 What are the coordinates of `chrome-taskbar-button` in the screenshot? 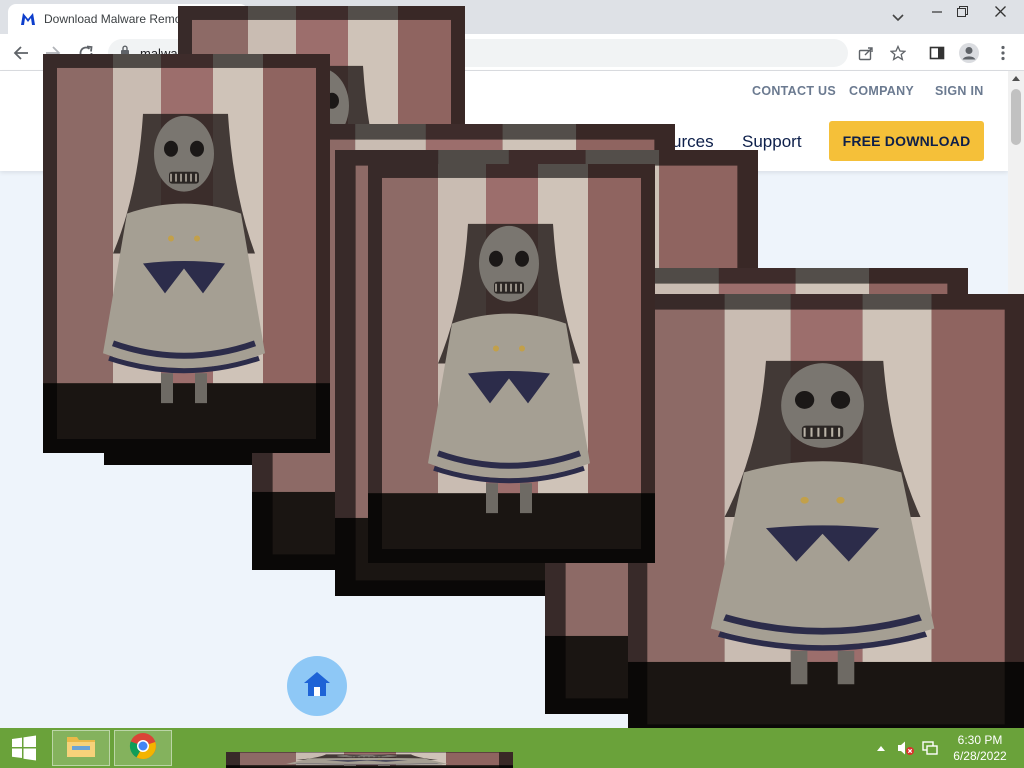 It's located at (143, 748).